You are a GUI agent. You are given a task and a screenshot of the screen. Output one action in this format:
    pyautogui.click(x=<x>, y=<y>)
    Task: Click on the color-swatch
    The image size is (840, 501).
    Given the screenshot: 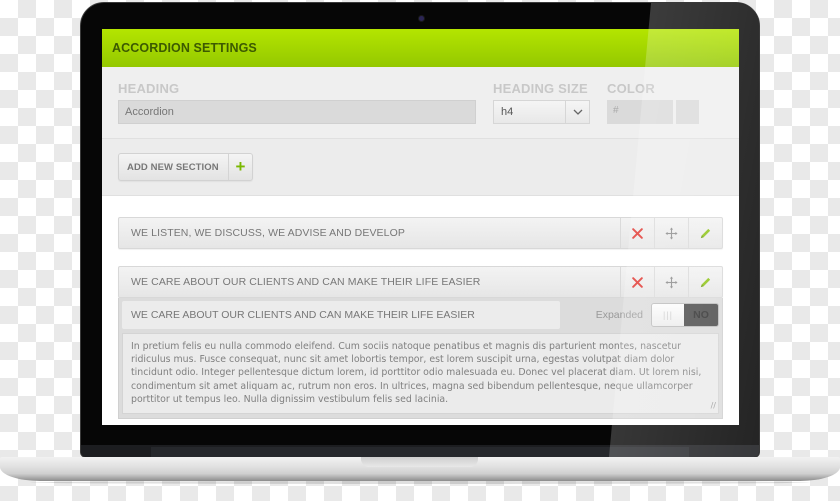 What is the action you would take?
    pyautogui.click(x=687, y=112)
    